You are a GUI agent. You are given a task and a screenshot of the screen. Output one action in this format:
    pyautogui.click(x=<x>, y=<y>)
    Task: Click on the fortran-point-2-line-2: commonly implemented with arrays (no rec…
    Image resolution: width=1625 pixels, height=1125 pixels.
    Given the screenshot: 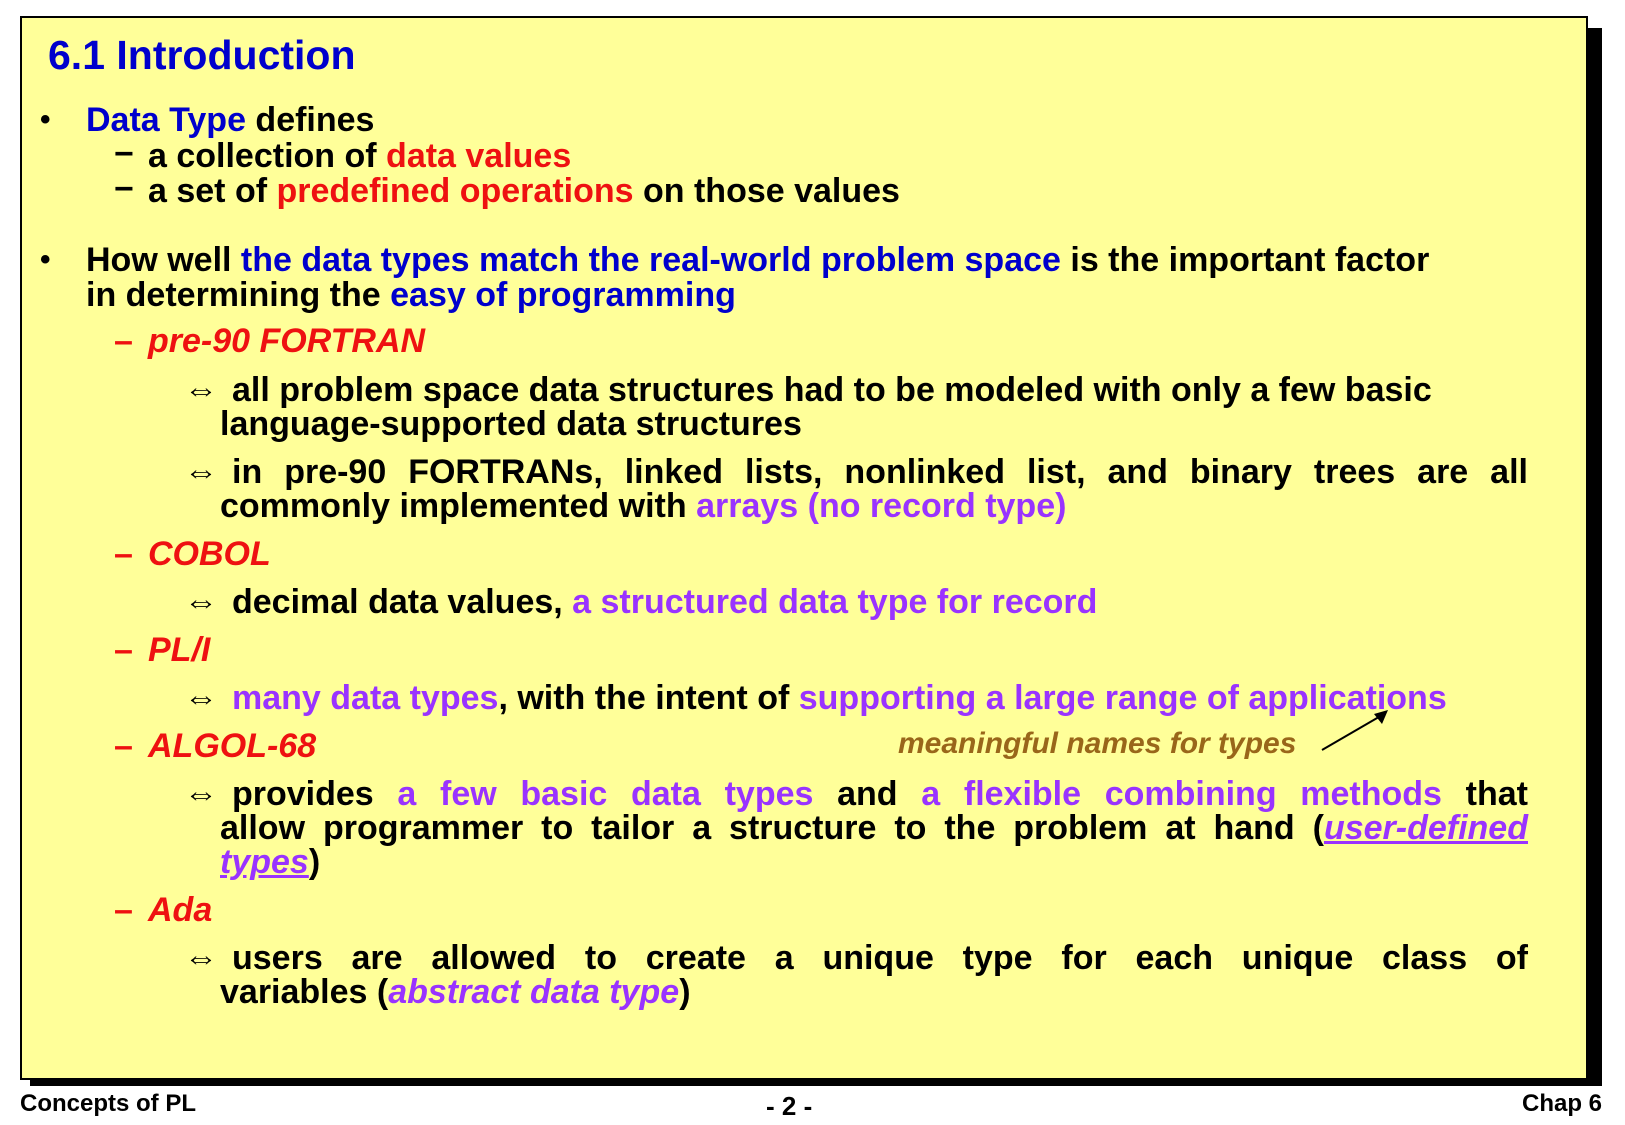 What is the action you would take?
    pyautogui.click(x=643, y=506)
    